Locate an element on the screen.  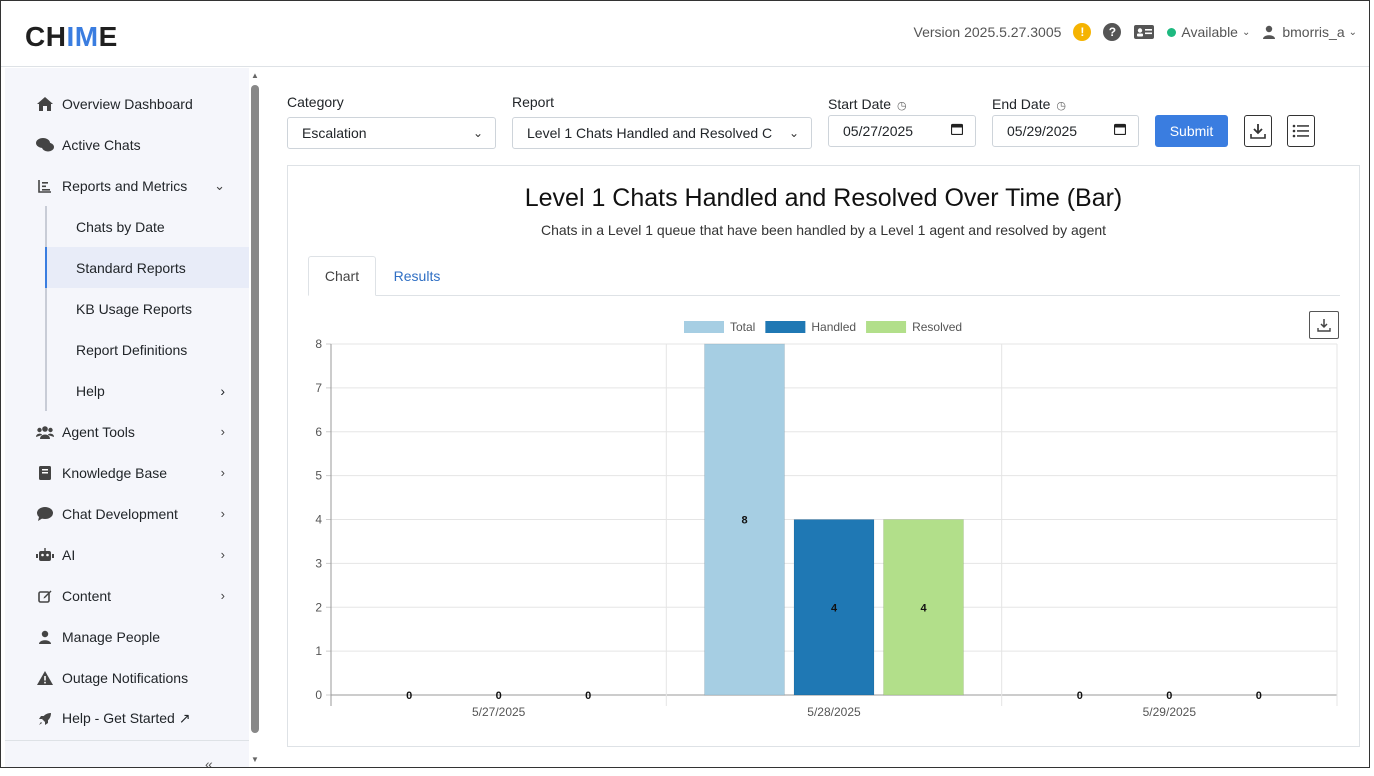
sidebar-item-overview-dashboard: Overview Dashboard is located at coordinates (127, 103).